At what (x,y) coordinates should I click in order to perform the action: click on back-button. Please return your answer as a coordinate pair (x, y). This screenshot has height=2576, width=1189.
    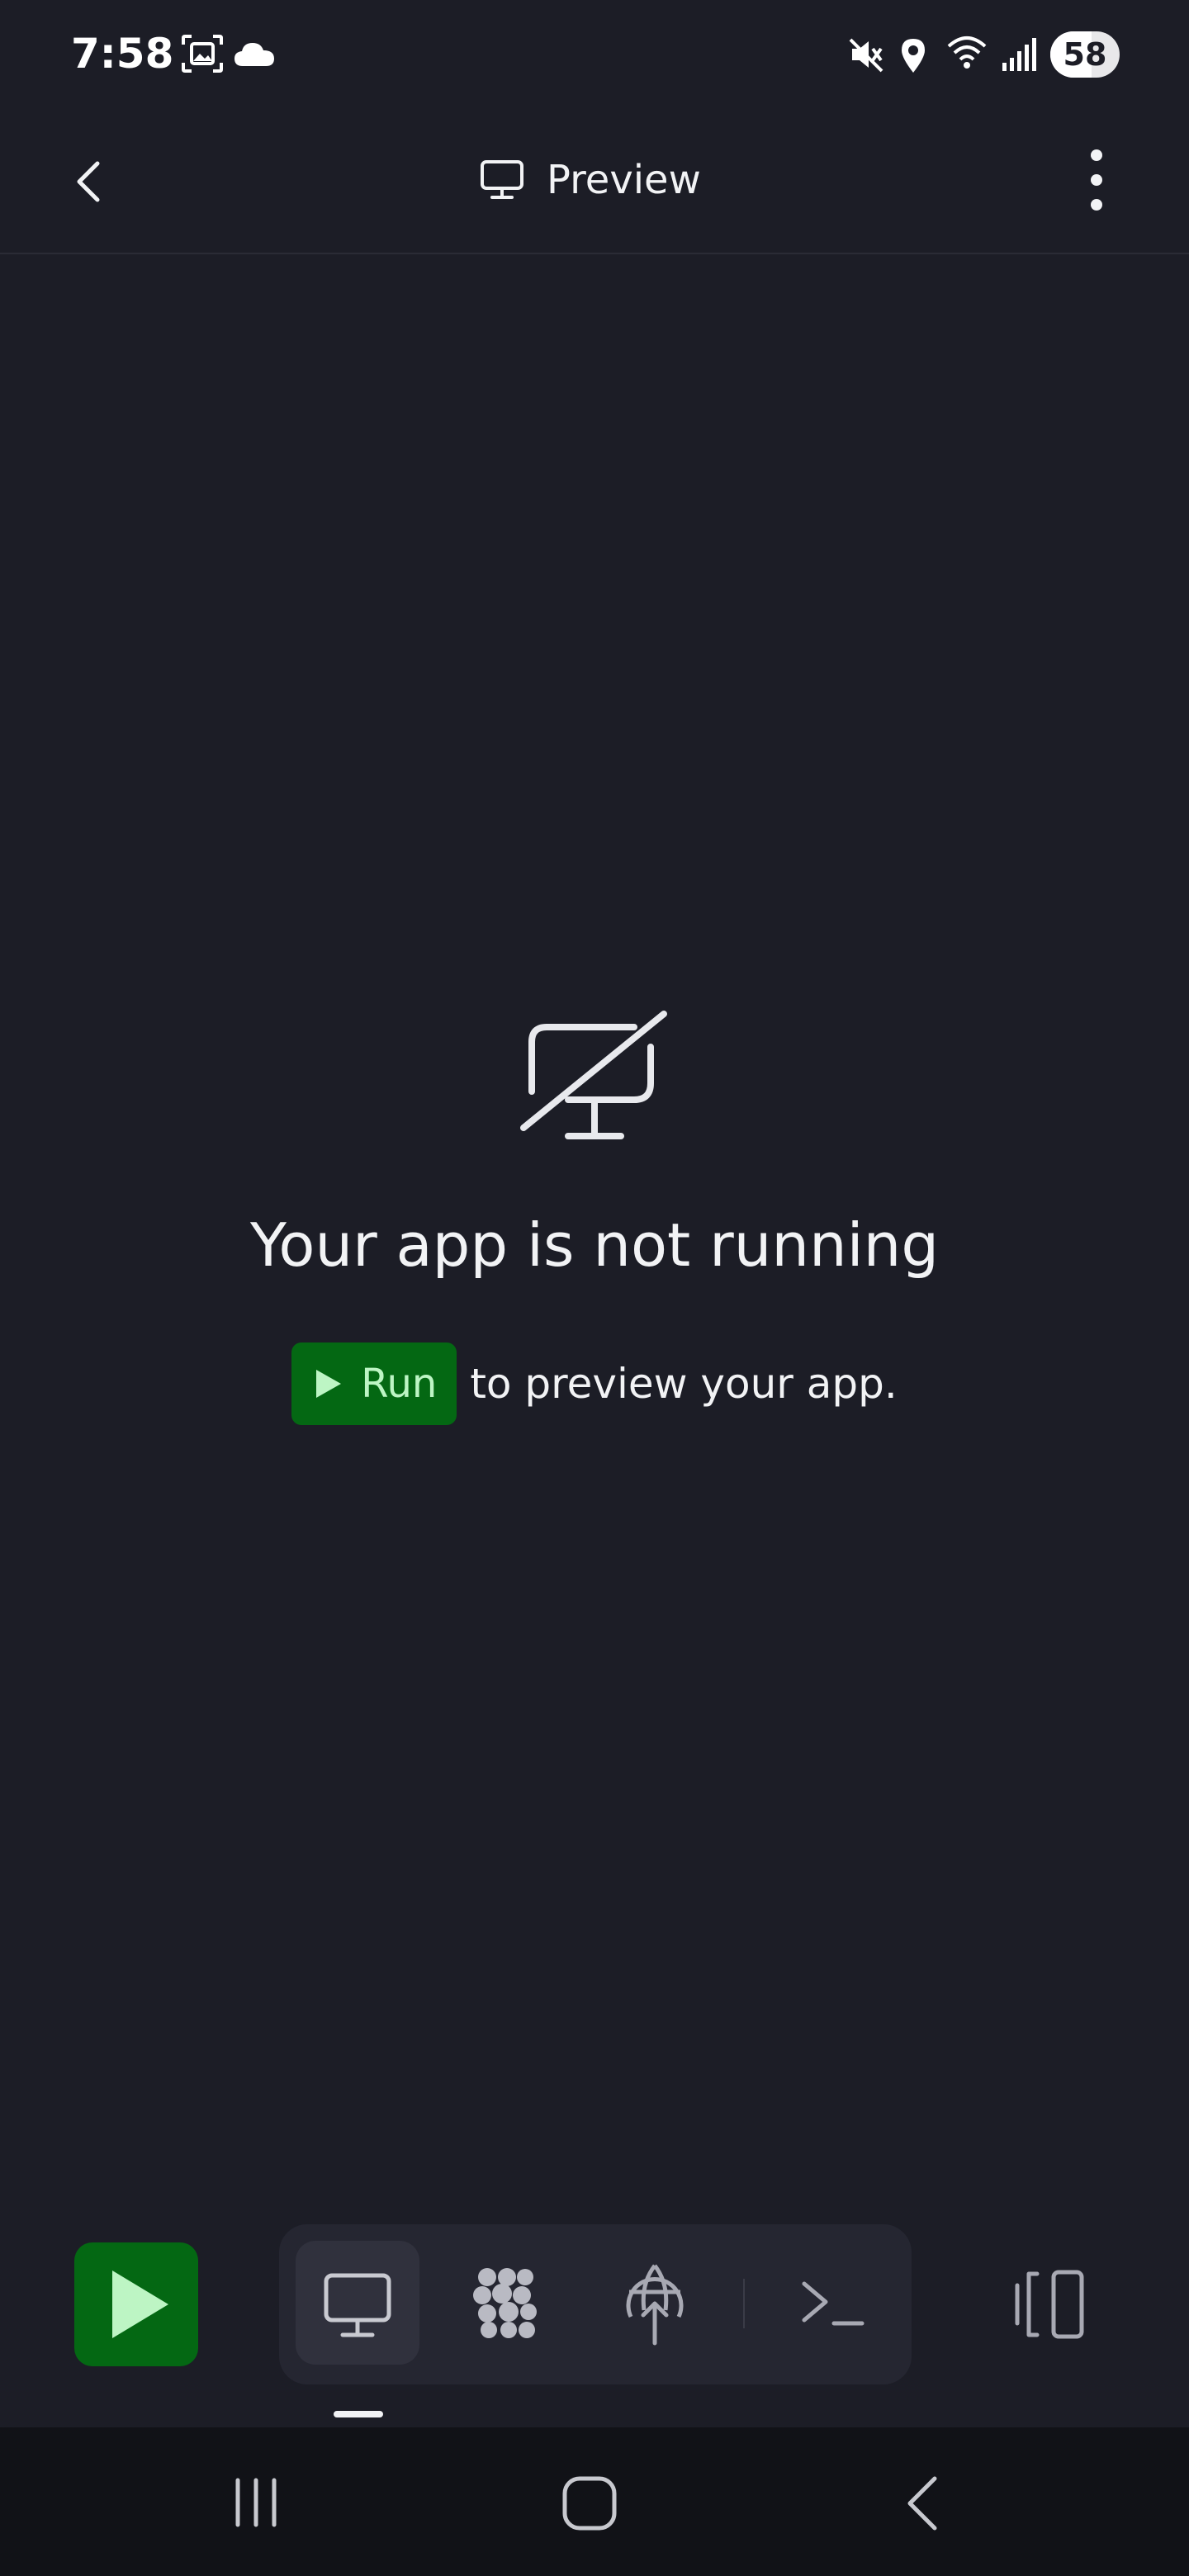
    Looking at the image, I should click on (89, 181).